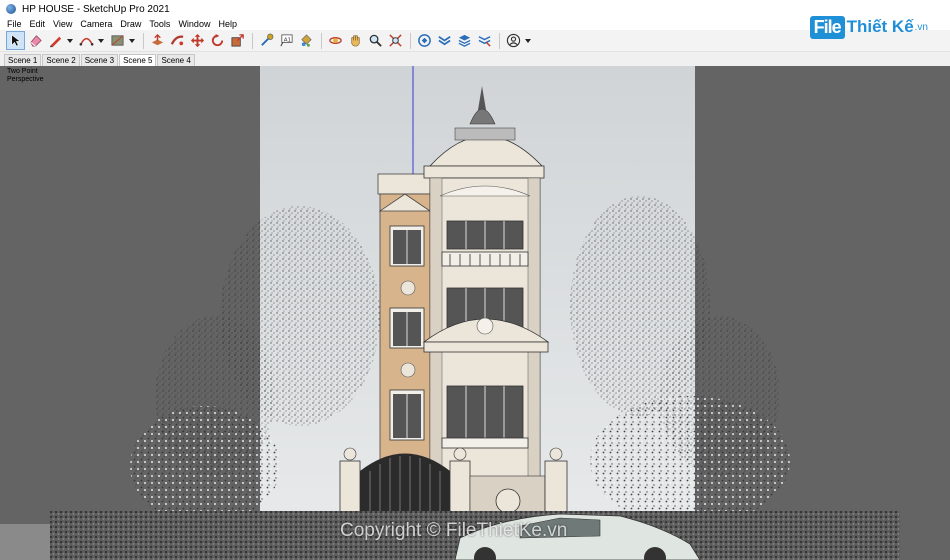 This screenshot has width=950, height=560. I want to click on tree-right, so click(680, 361).